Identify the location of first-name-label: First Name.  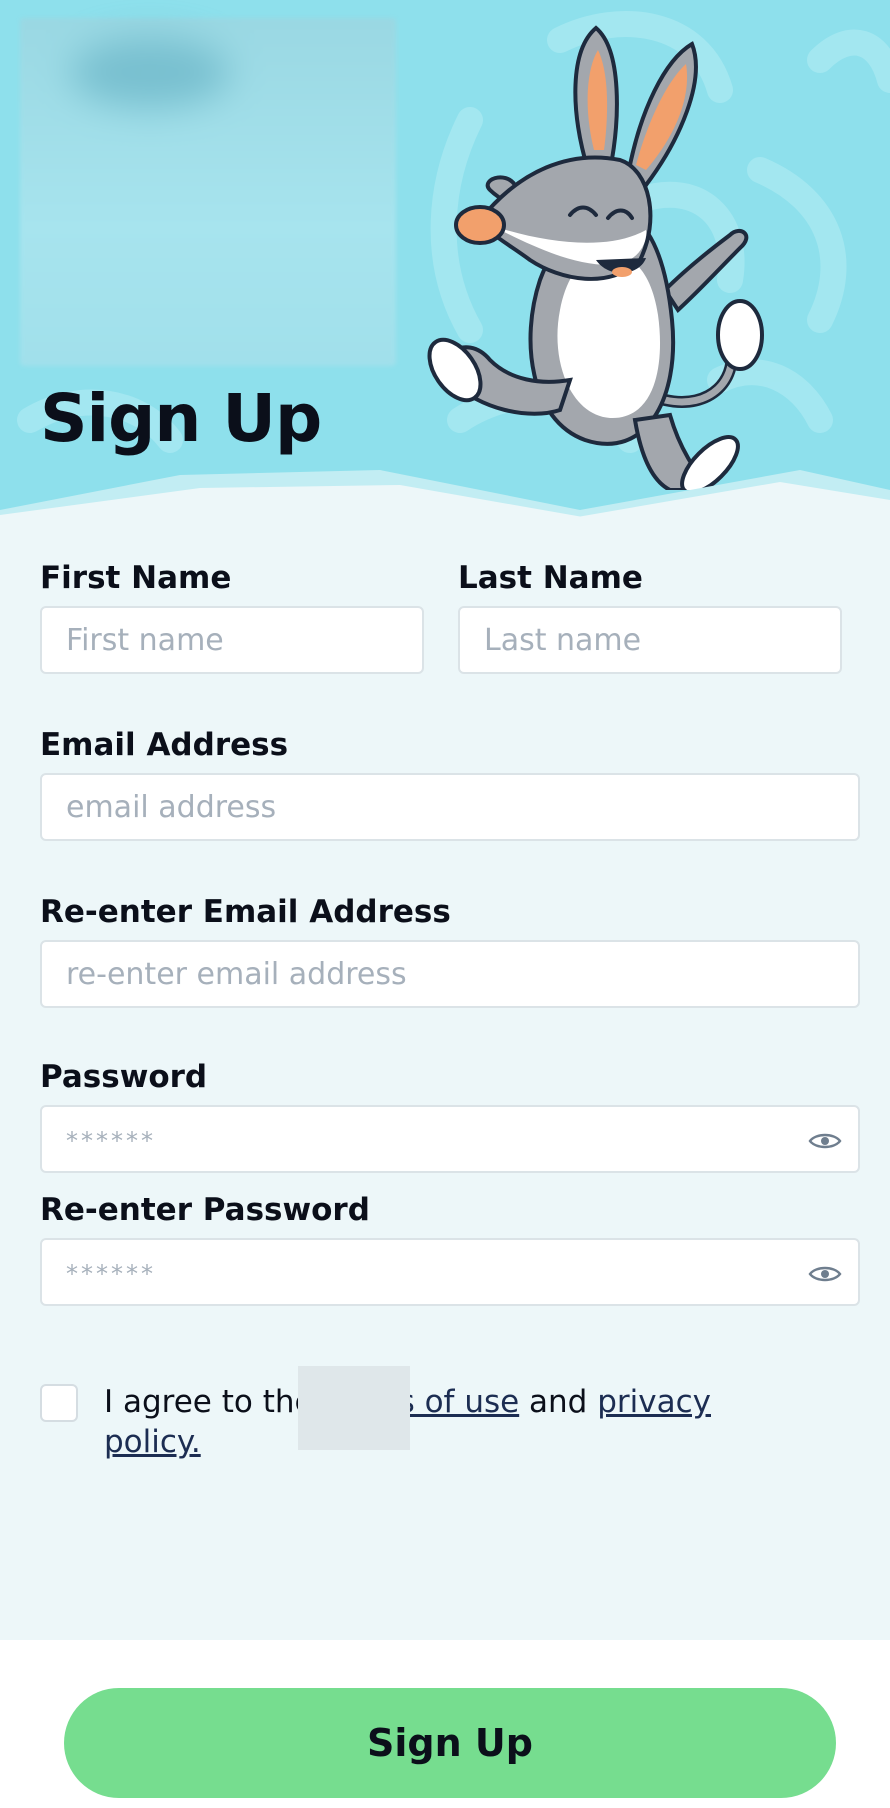
(136, 578).